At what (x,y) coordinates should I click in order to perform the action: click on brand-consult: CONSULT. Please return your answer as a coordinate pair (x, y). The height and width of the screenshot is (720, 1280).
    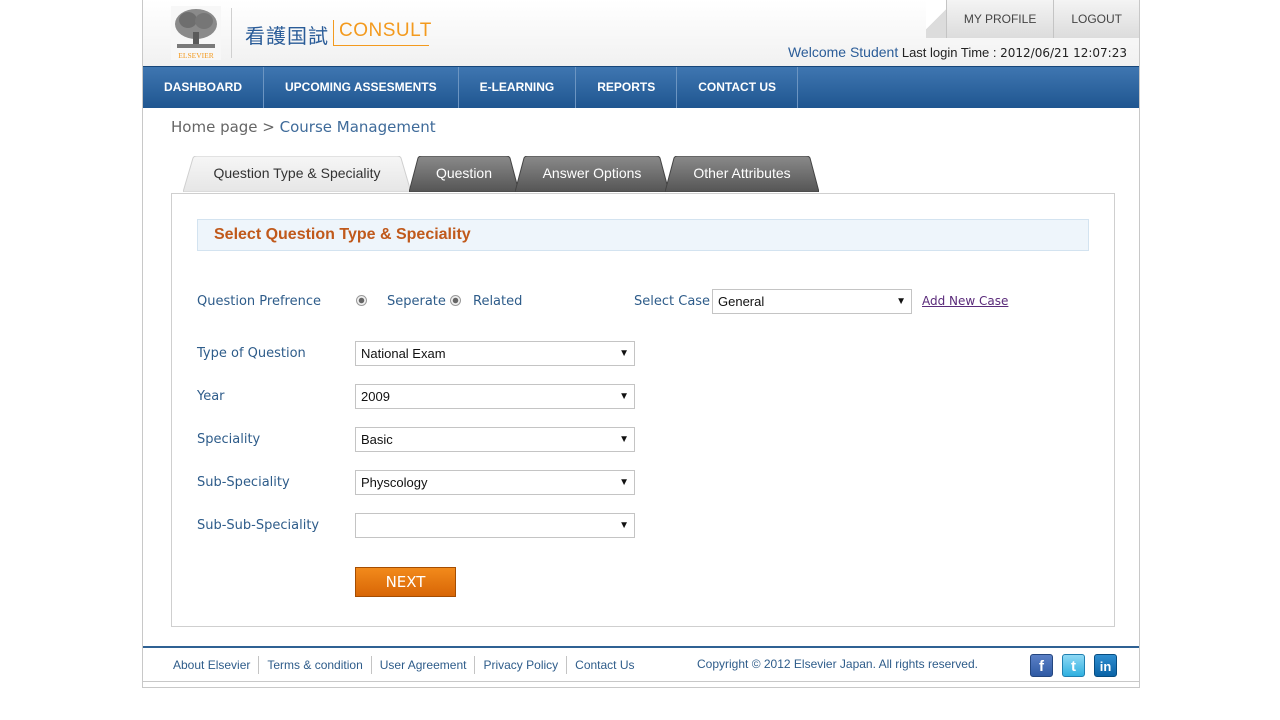
    Looking at the image, I should click on (385, 30).